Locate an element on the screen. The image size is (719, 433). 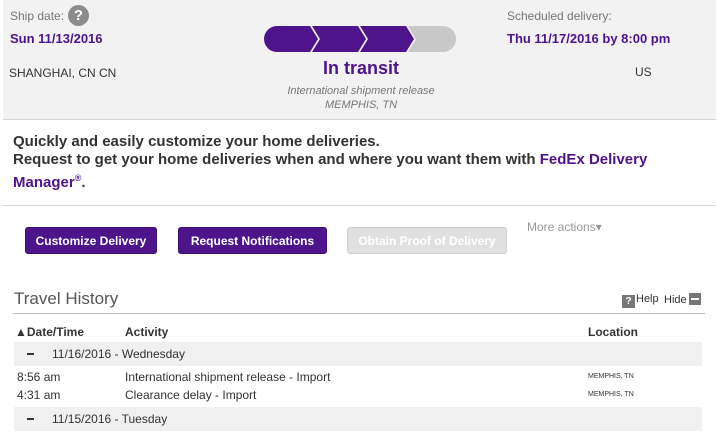
travel-history-hide-link: Hide is located at coordinates (682, 299).